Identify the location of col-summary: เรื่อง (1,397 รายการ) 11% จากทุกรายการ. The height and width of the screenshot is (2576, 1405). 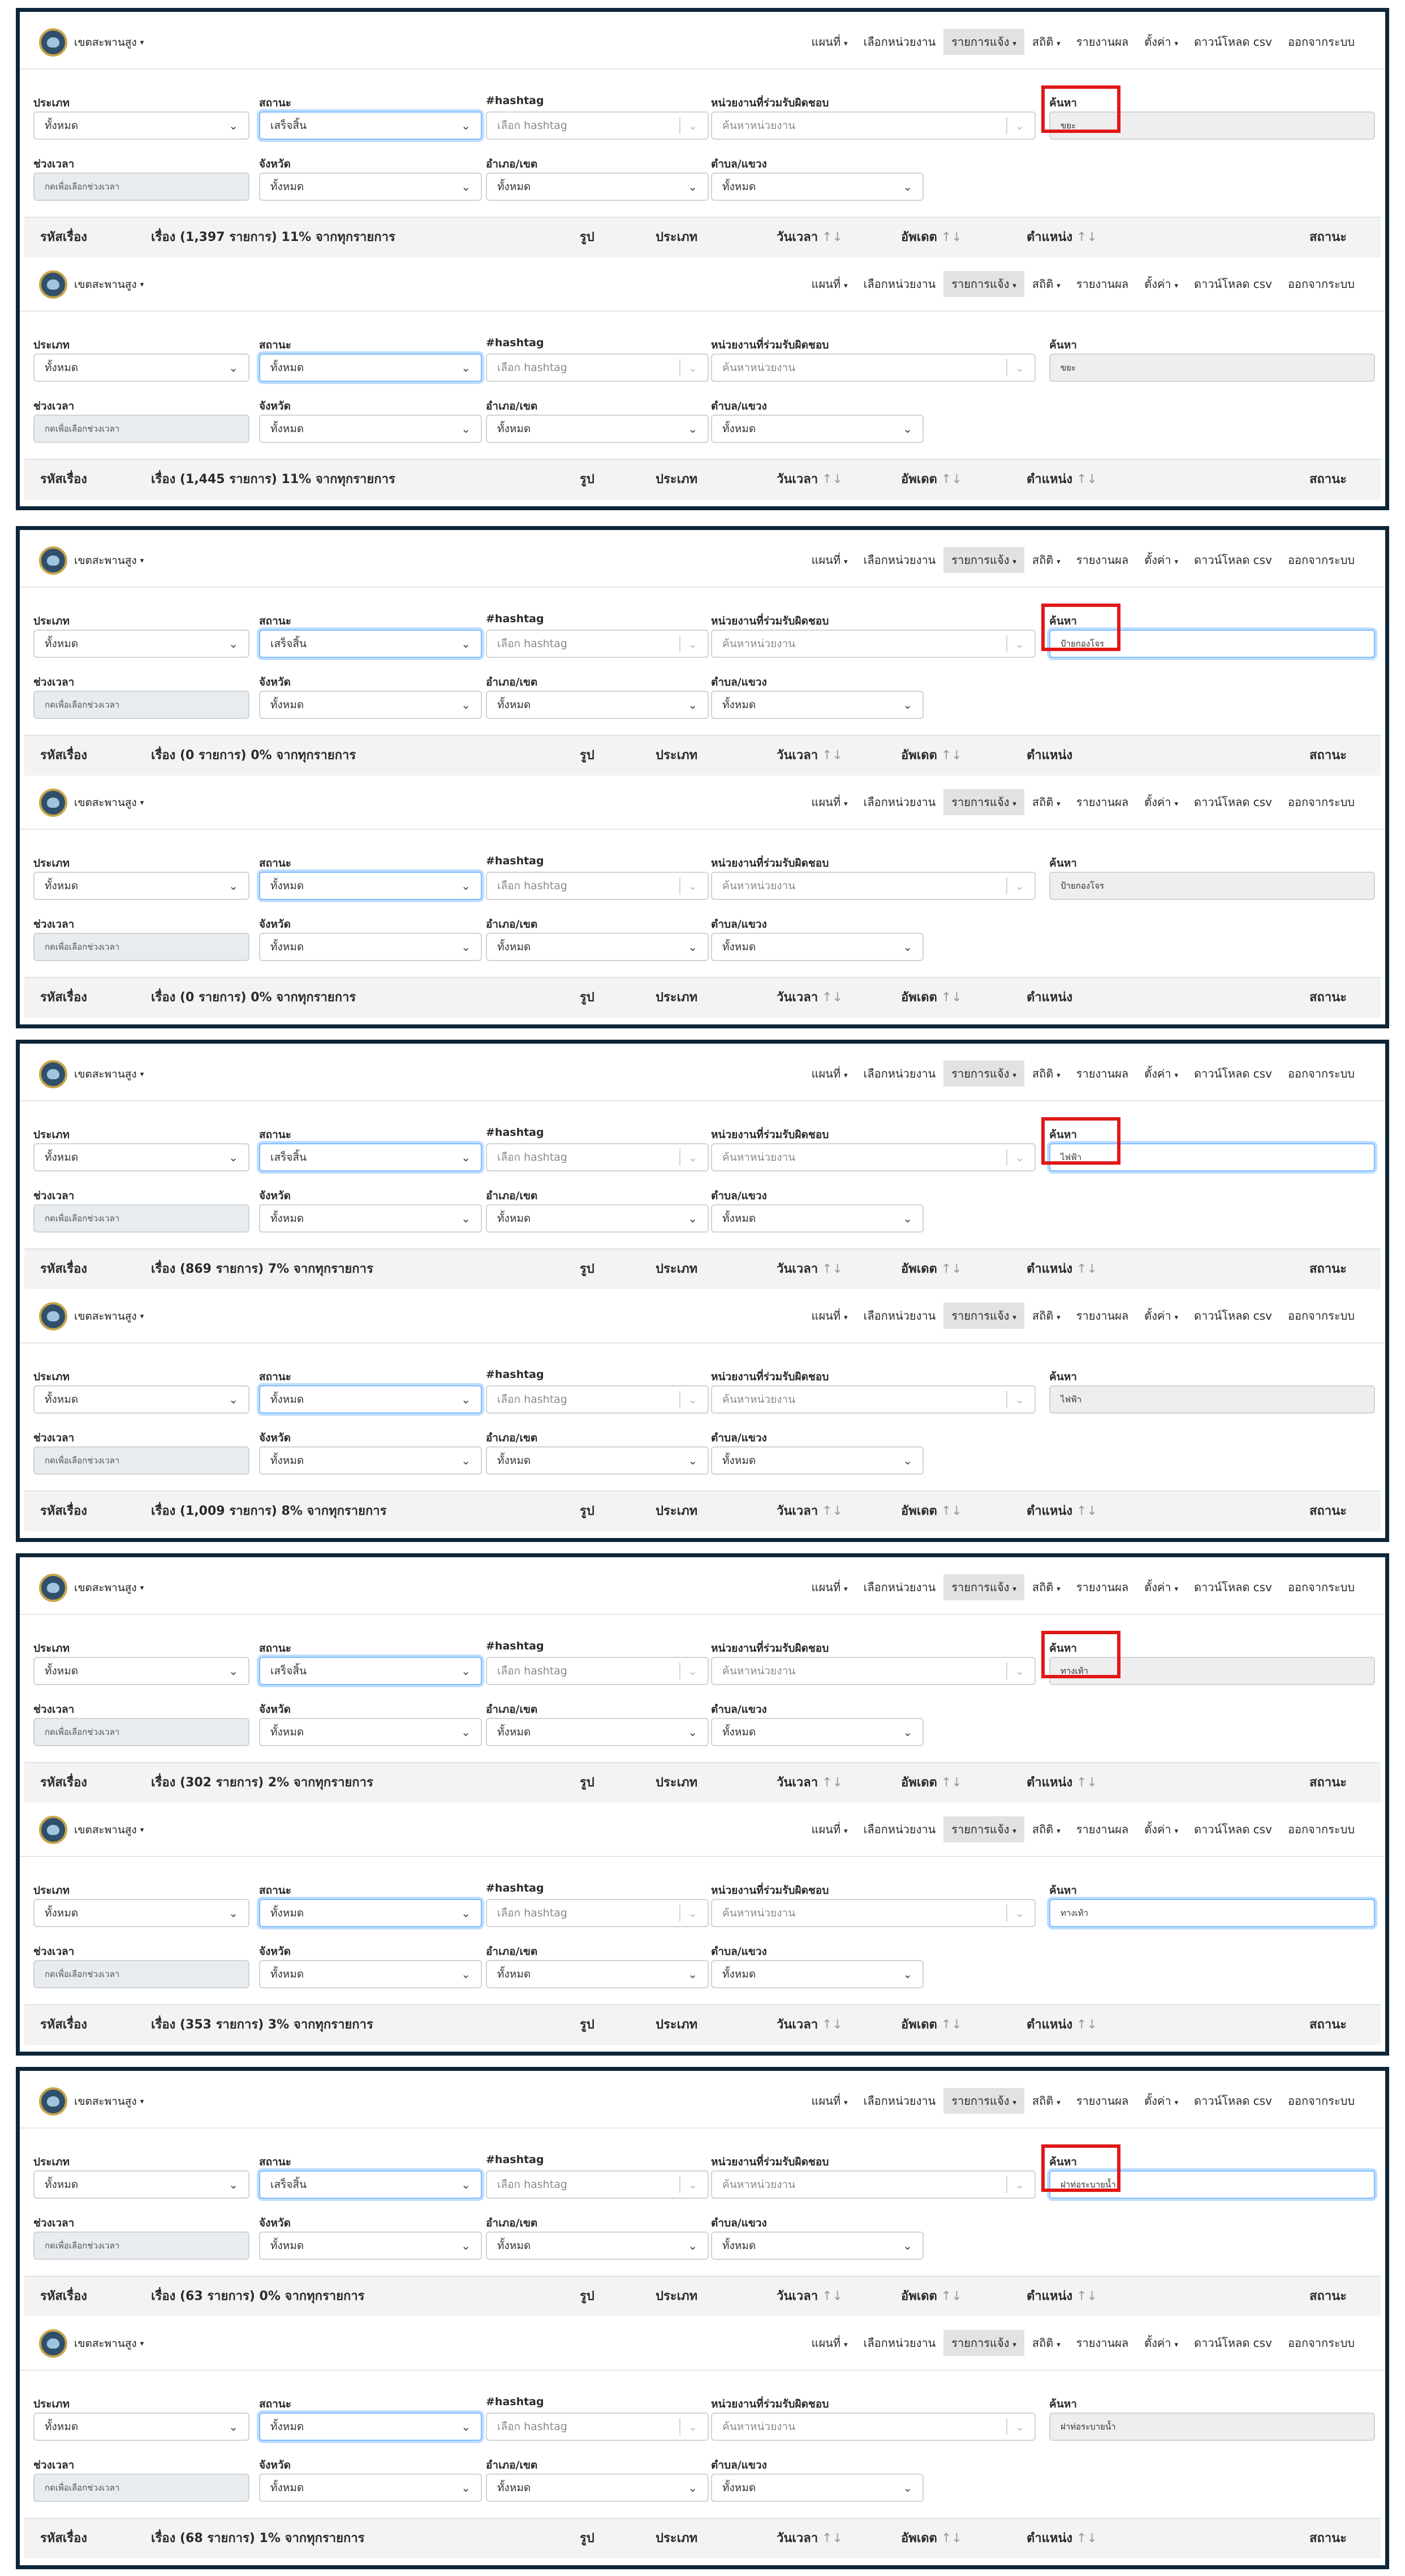
(273, 237).